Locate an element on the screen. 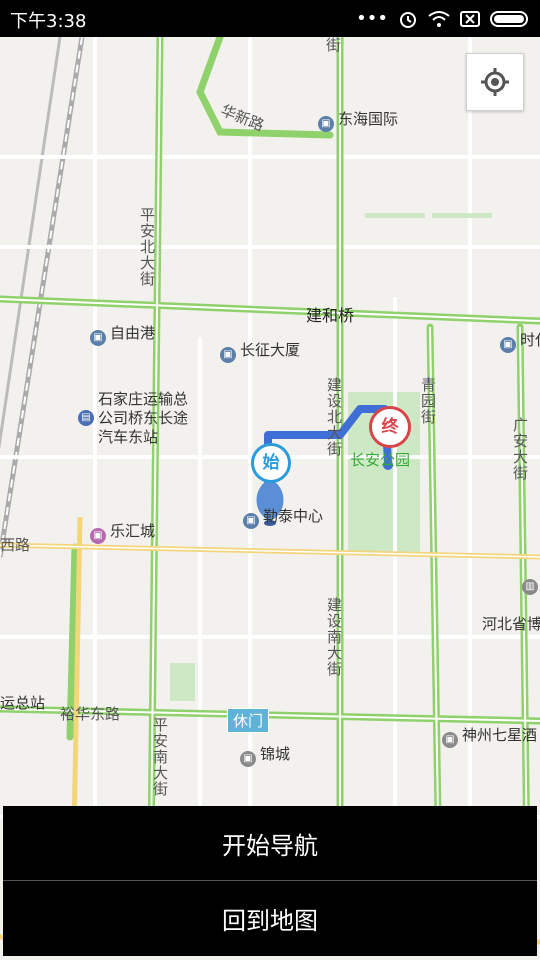  poi-shidai: ▣时代 is located at coordinates (520, 341).